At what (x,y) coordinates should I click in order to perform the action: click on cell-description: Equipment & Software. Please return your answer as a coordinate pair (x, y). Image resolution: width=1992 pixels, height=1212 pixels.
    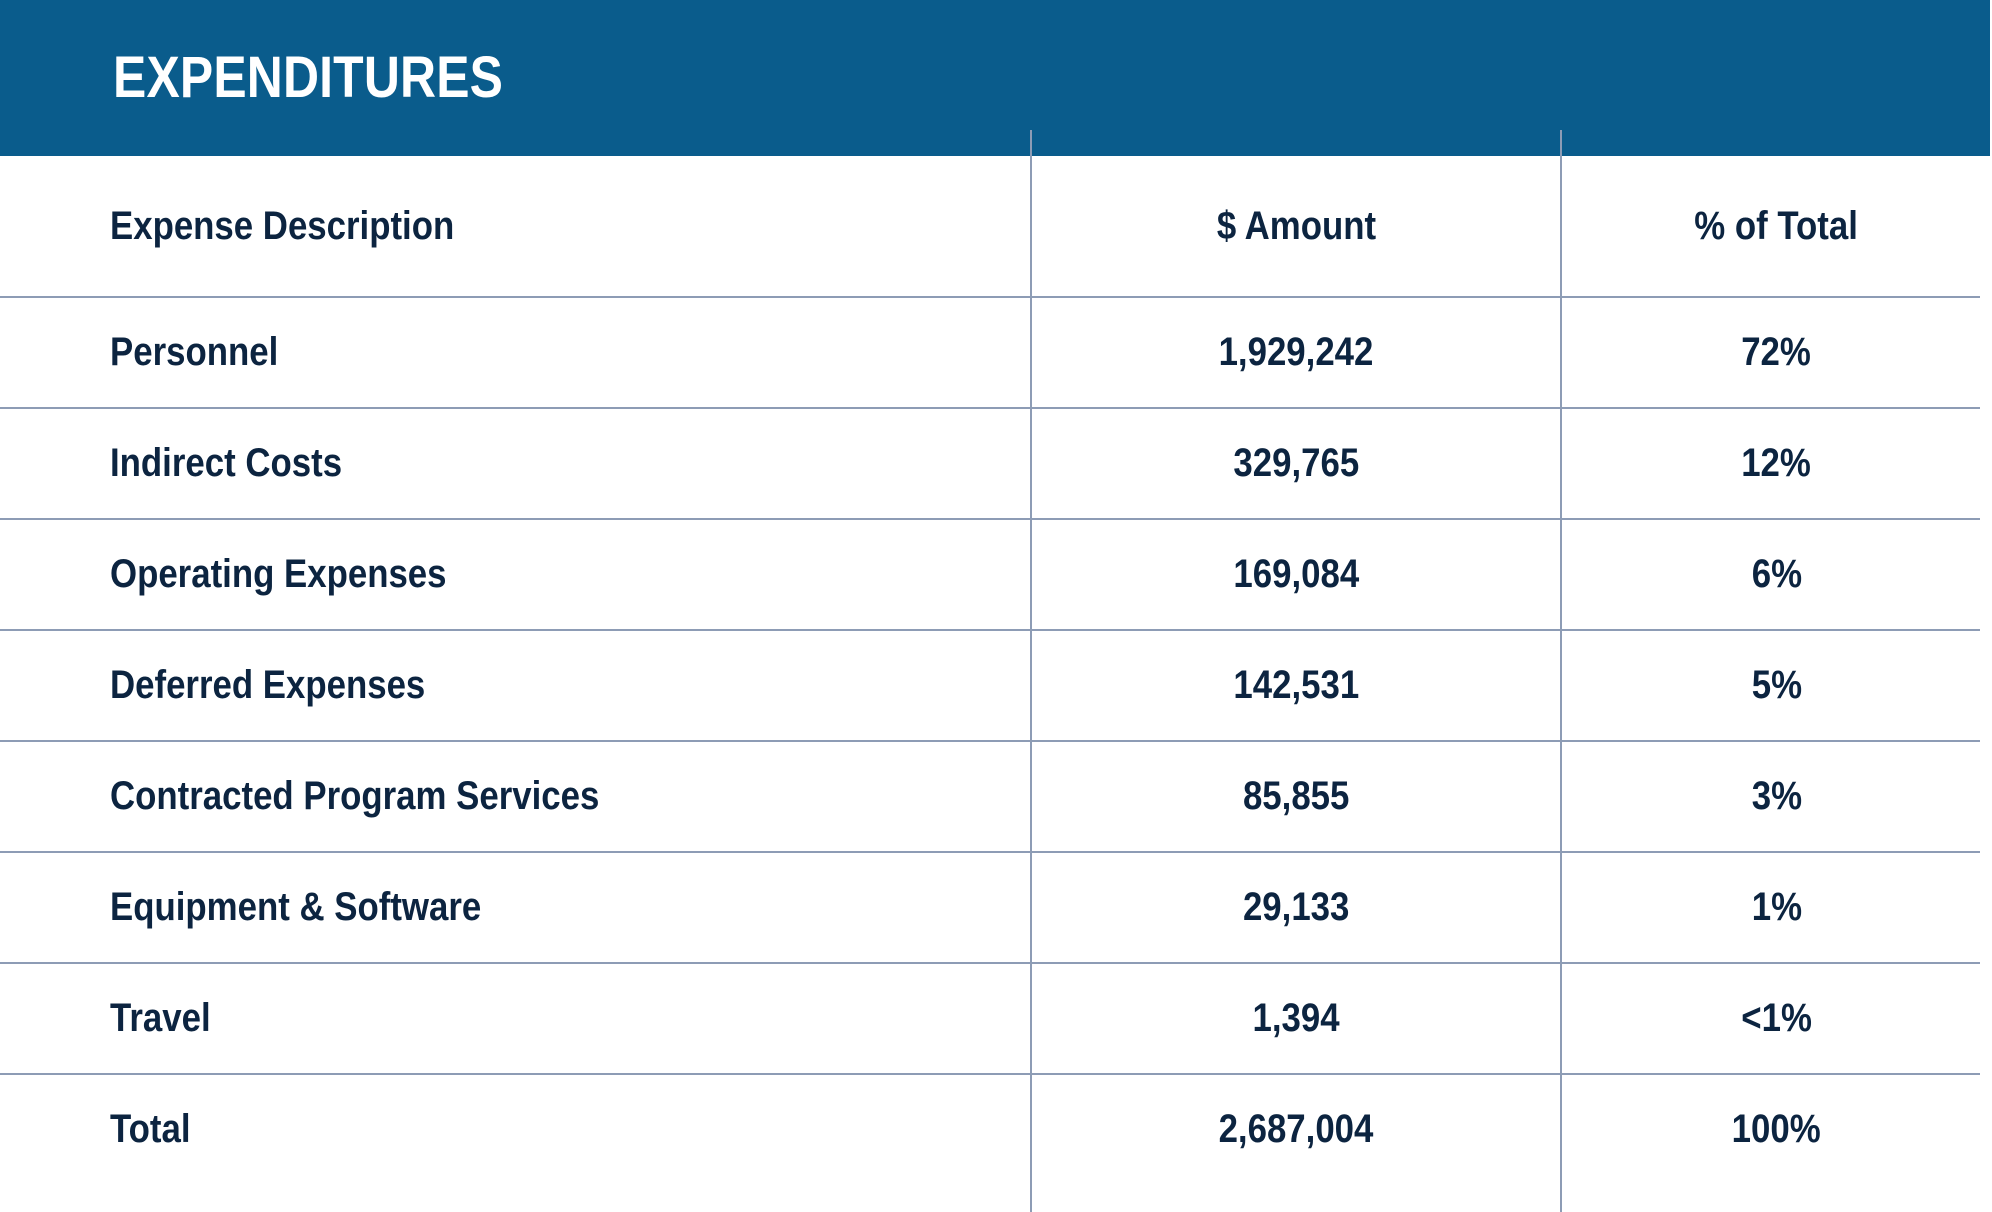
    Looking at the image, I should click on (296, 906).